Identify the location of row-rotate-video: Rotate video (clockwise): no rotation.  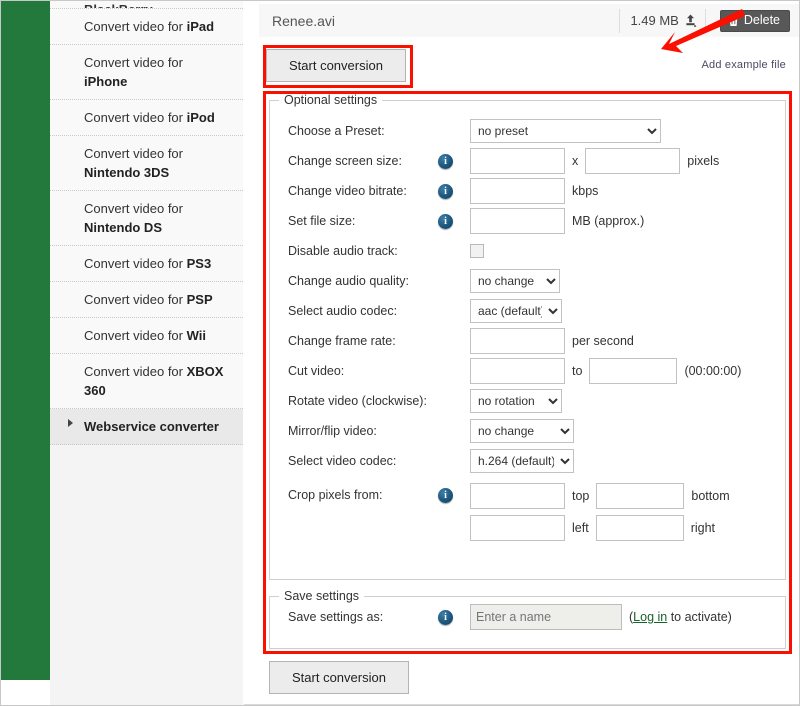
(527, 401).